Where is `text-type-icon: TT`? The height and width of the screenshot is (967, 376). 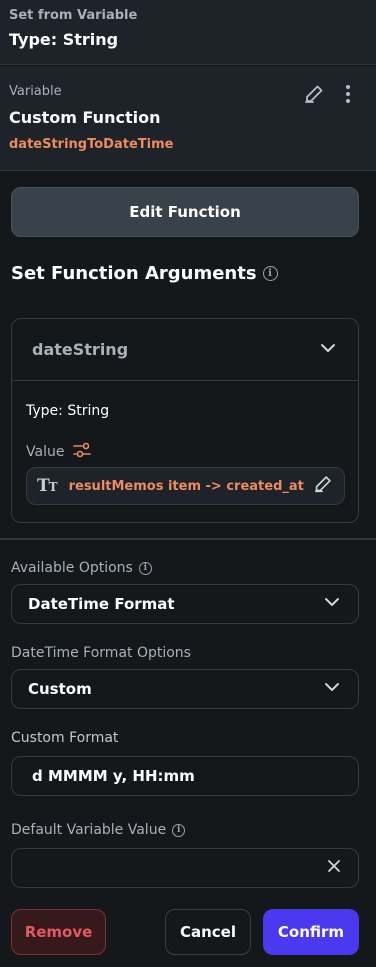
text-type-icon: TT is located at coordinates (47, 486).